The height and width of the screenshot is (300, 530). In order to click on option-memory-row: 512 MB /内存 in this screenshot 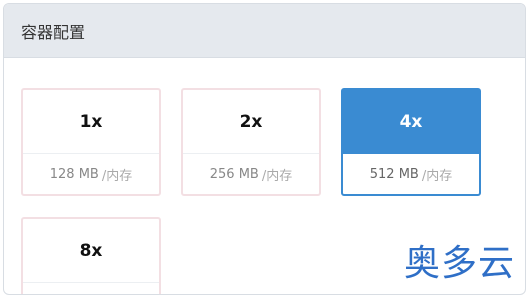, I will do `click(411, 174)`.